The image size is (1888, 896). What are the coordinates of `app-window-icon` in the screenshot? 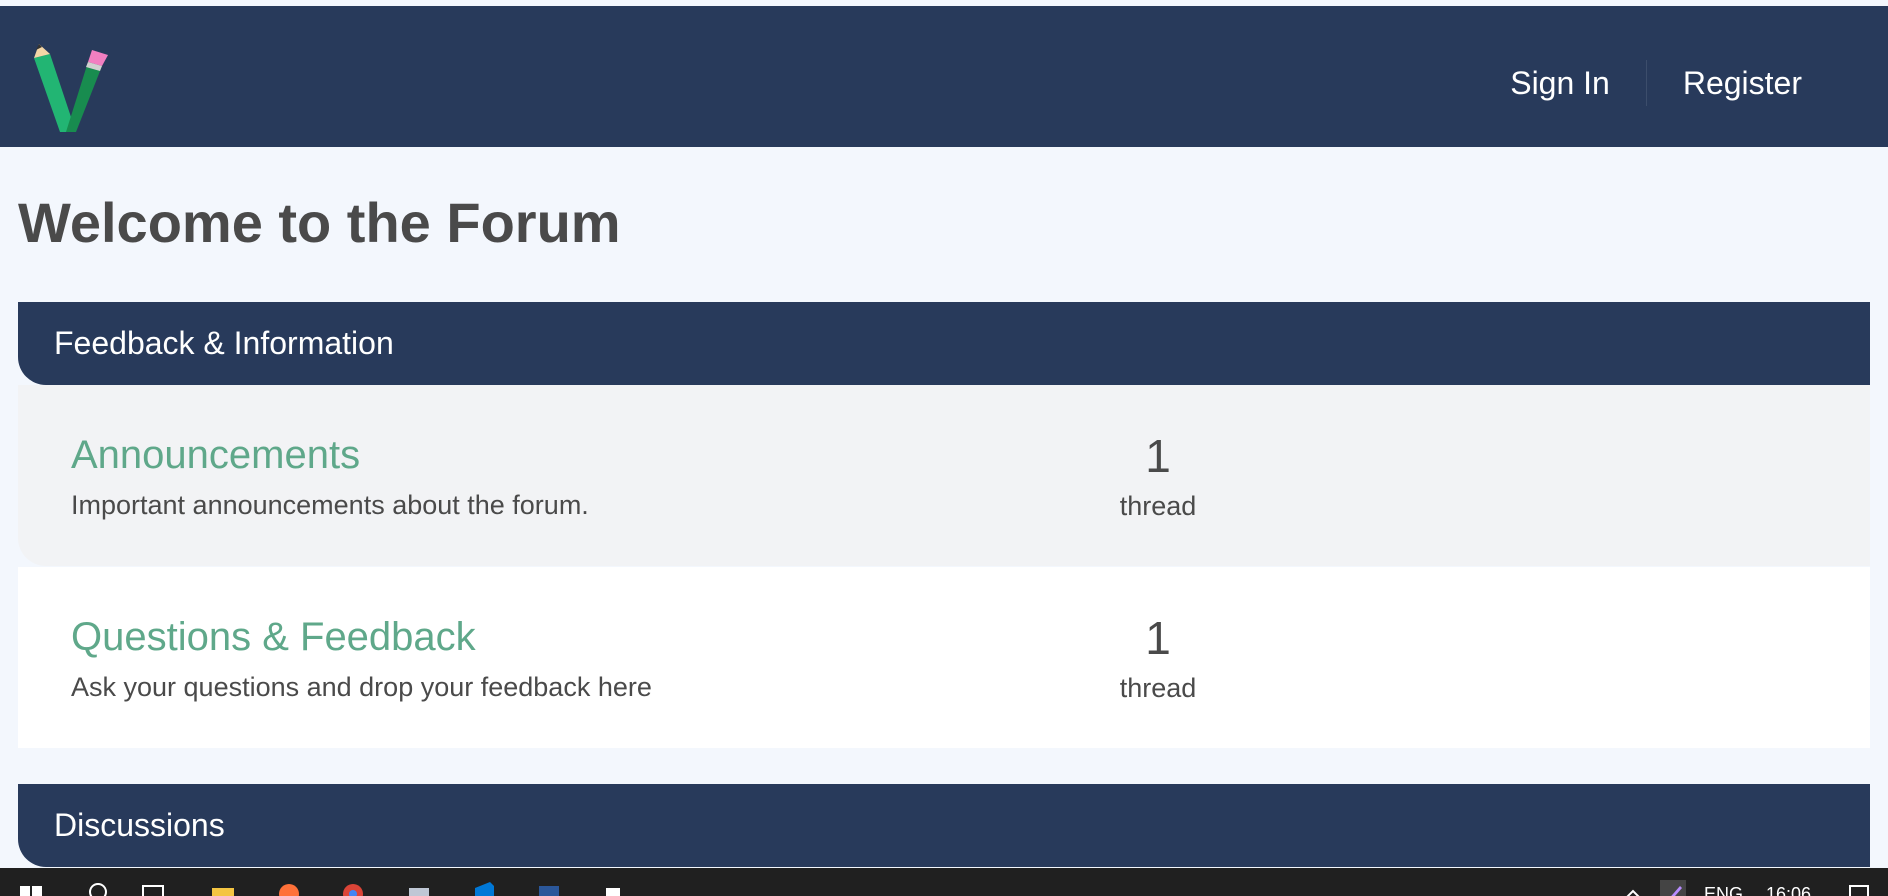 It's located at (419, 888).